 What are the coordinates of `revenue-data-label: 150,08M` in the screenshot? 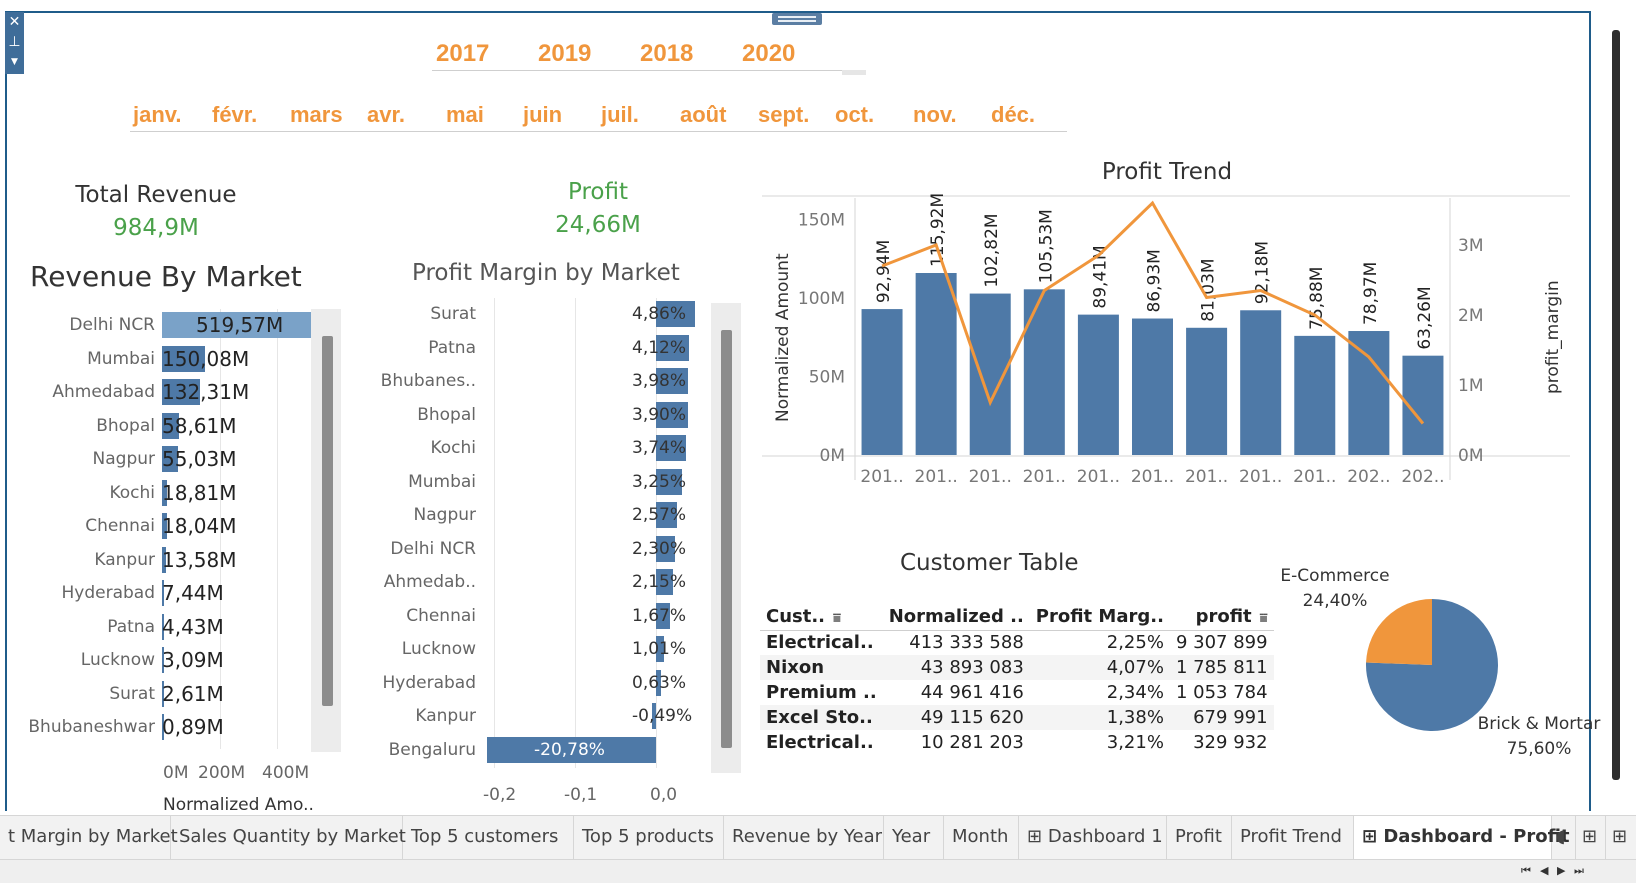 It's located at (206, 358).